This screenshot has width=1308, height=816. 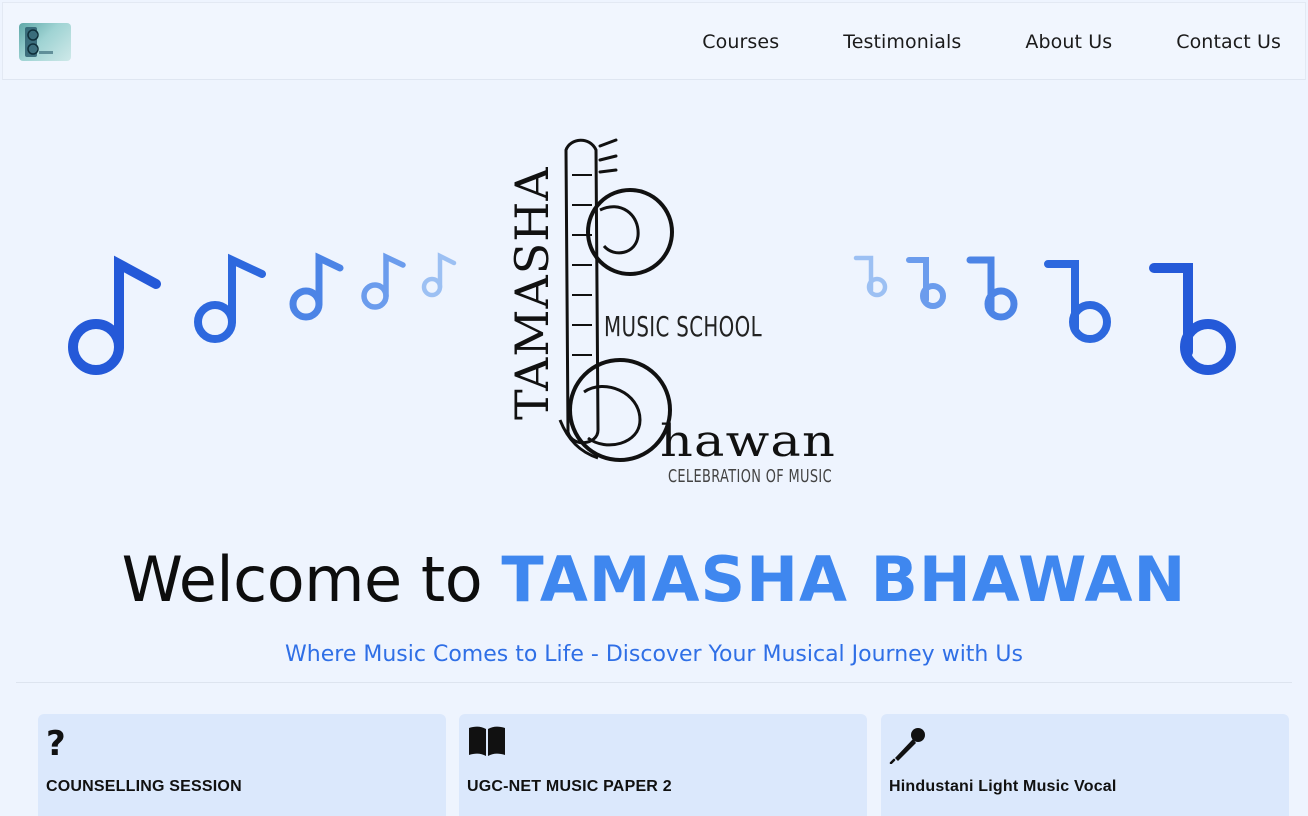 I want to click on course-card-counselling: ? COUNSELLING SESSION, so click(x=242, y=765).